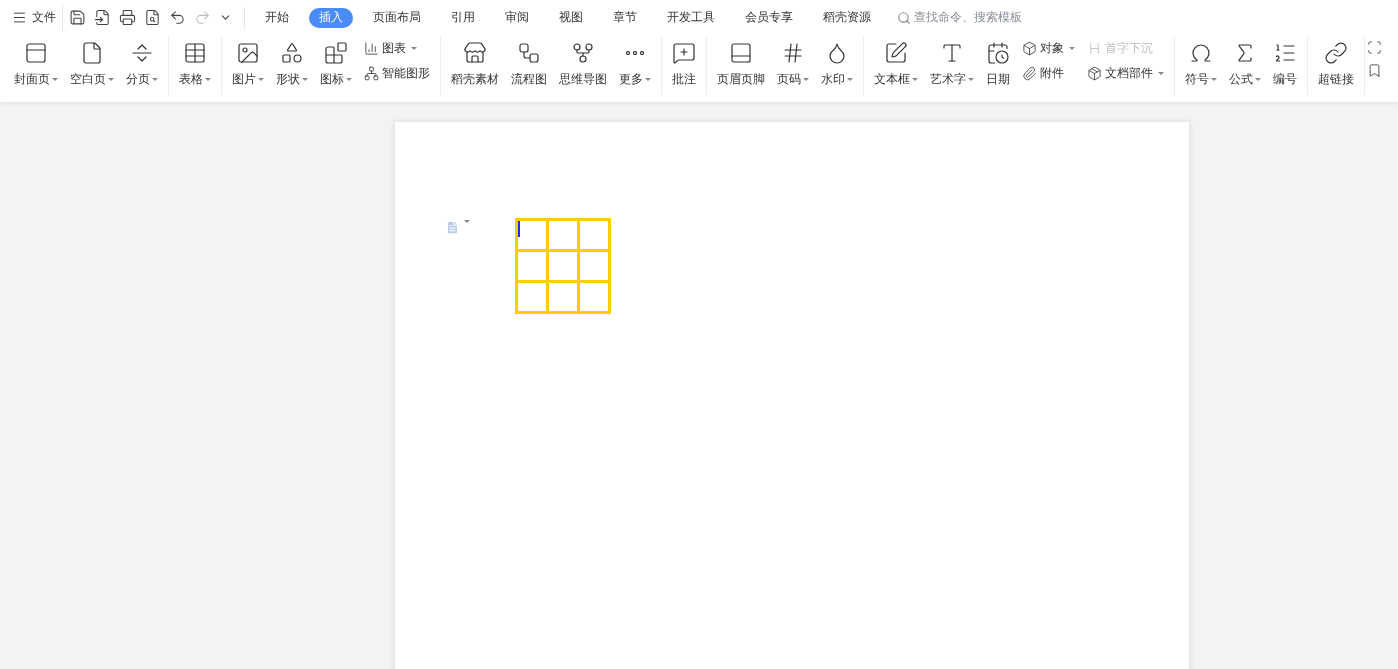  I want to click on ribbon-button, so click(1374, 47).